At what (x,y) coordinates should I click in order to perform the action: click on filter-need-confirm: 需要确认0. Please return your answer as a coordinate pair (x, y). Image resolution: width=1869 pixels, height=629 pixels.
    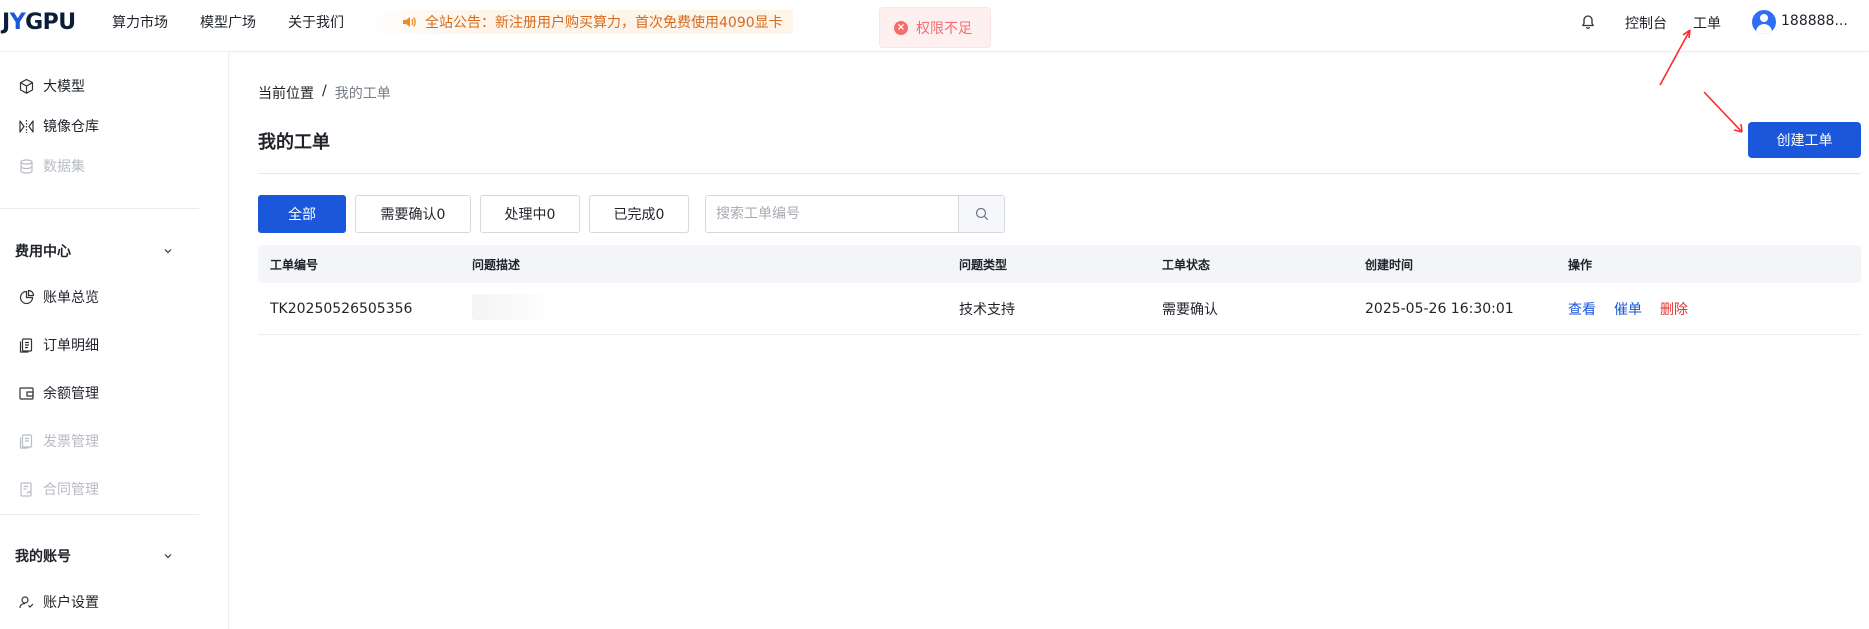
    Looking at the image, I should click on (413, 214).